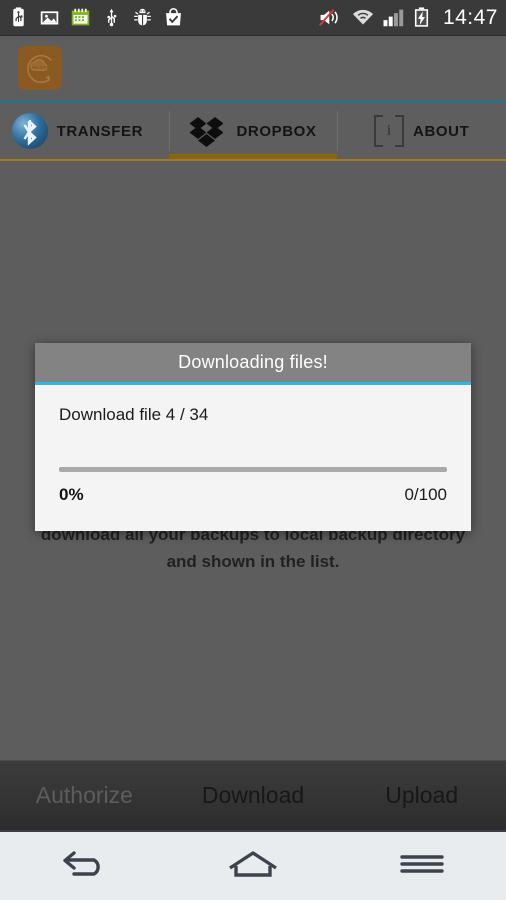 The width and height of the screenshot is (506, 900). Describe the element at coordinates (253, 68) in the screenshot. I see `app-header: BACKUP` at that location.